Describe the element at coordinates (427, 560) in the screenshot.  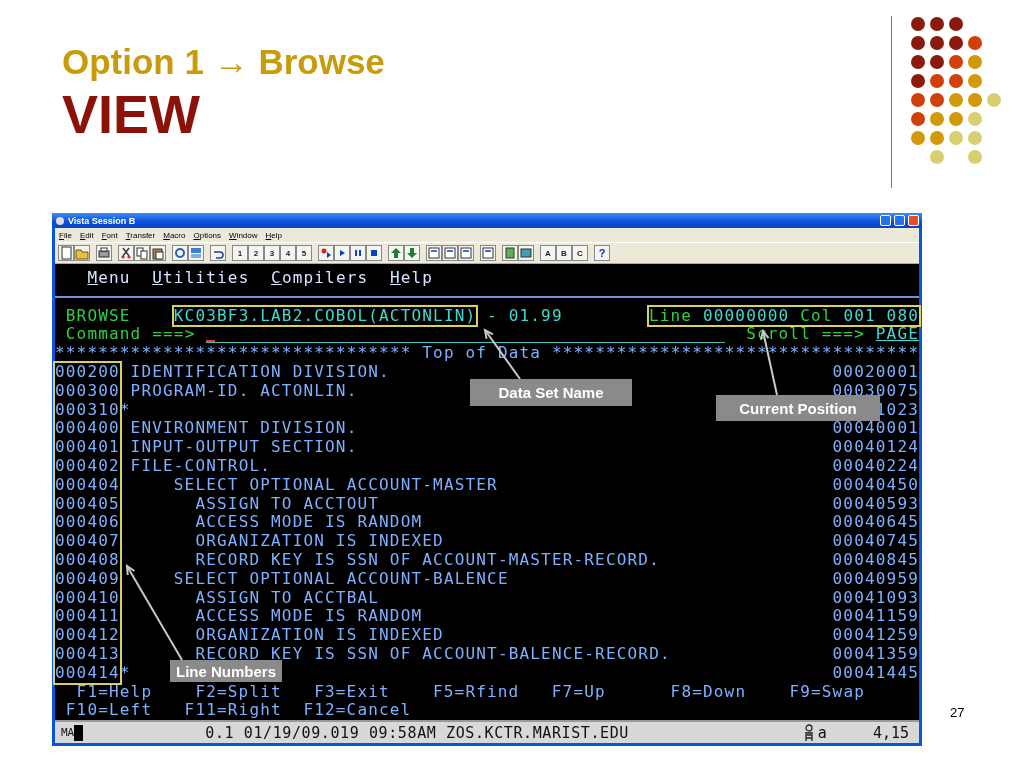
I see `code-line: RECORD KEY IS SSN OF ACCOUNT-MASTER-RECORD.` at that location.